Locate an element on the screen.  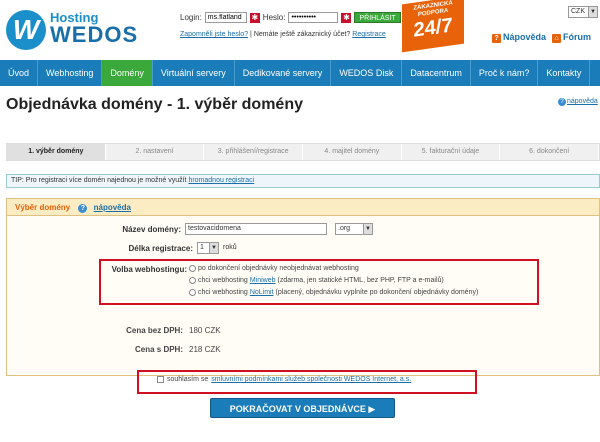
login-form: Login: ✱ Heslo: ✱ PŘIHLÁSIT is located at coordinates (290, 17).